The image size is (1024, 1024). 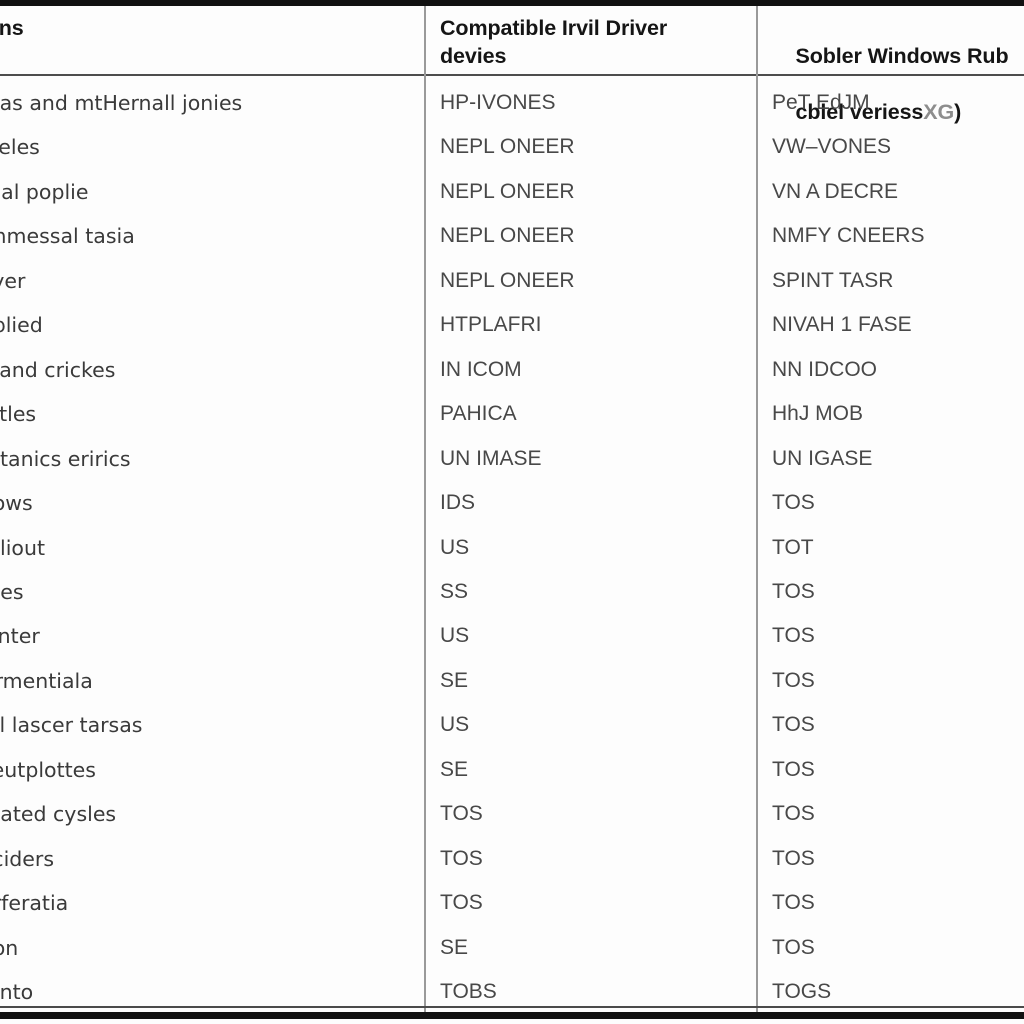 What do you see at coordinates (12, 28) in the screenshot?
I see `column-header-signs: signs` at bounding box center [12, 28].